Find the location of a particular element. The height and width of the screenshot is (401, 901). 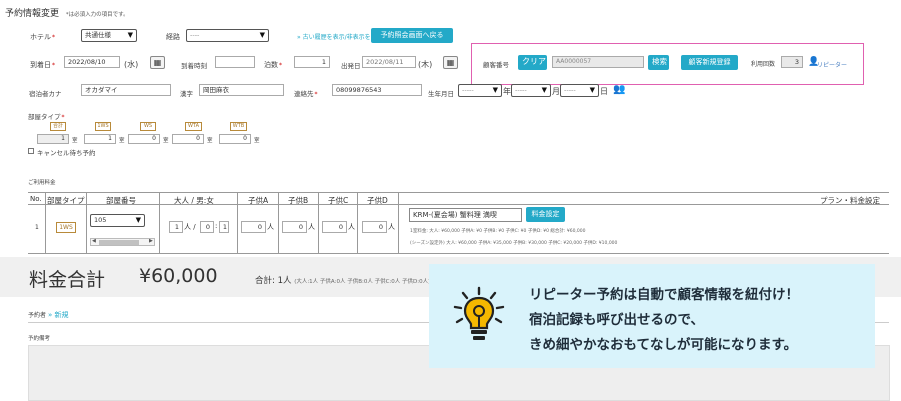

child-c-input: 0 is located at coordinates (334, 227).